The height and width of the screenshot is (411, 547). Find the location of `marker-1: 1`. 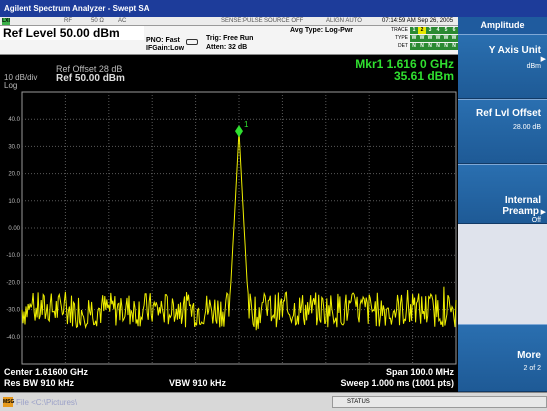

marker-1: 1 is located at coordinates (242, 129).